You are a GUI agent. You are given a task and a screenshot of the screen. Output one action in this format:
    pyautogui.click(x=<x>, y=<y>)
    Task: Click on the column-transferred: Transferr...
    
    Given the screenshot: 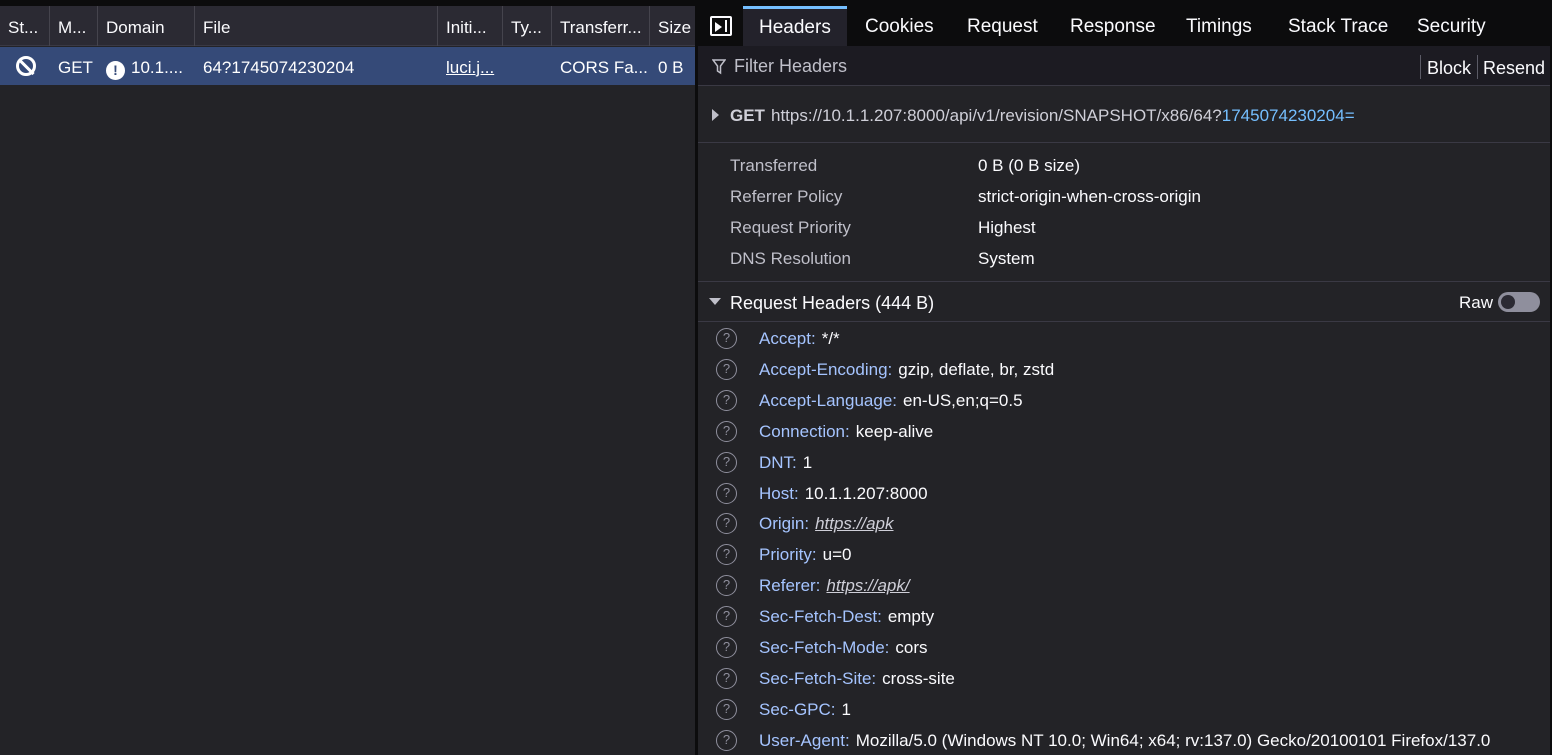 What is the action you would take?
    pyautogui.click(x=601, y=26)
    